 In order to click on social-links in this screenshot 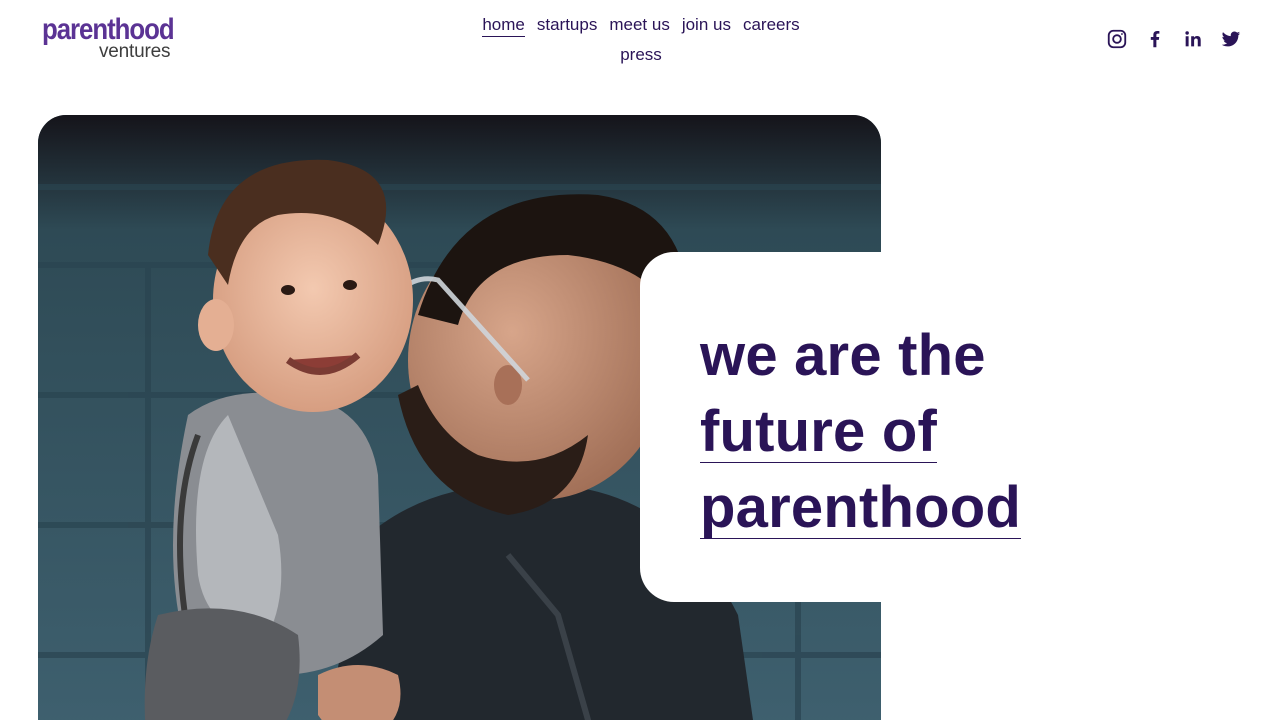, I will do `click(1166, 39)`.